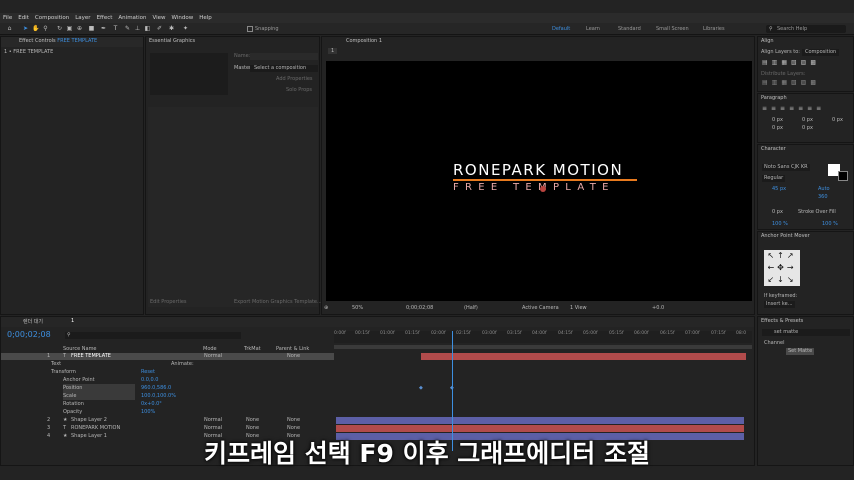 Image resolution: width=854 pixels, height=480 pixels. Describe the element at coordinates (252, 349) in the screenshot. I see `trkmat-header: TrkMat` at that location.